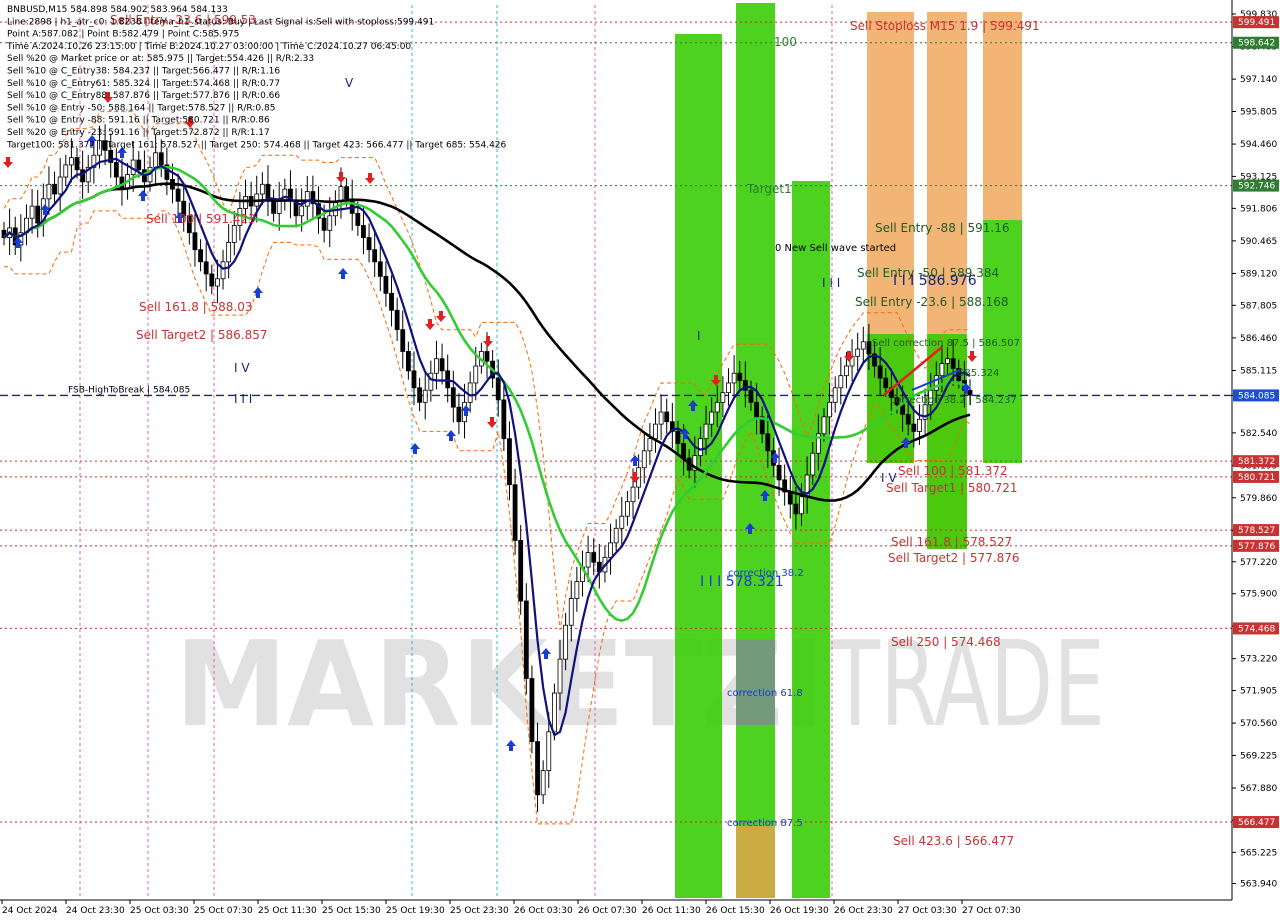 This screenshot has height=924, width=1280. I want to click on y-tick-label: 597.140, so click(1258, 80).